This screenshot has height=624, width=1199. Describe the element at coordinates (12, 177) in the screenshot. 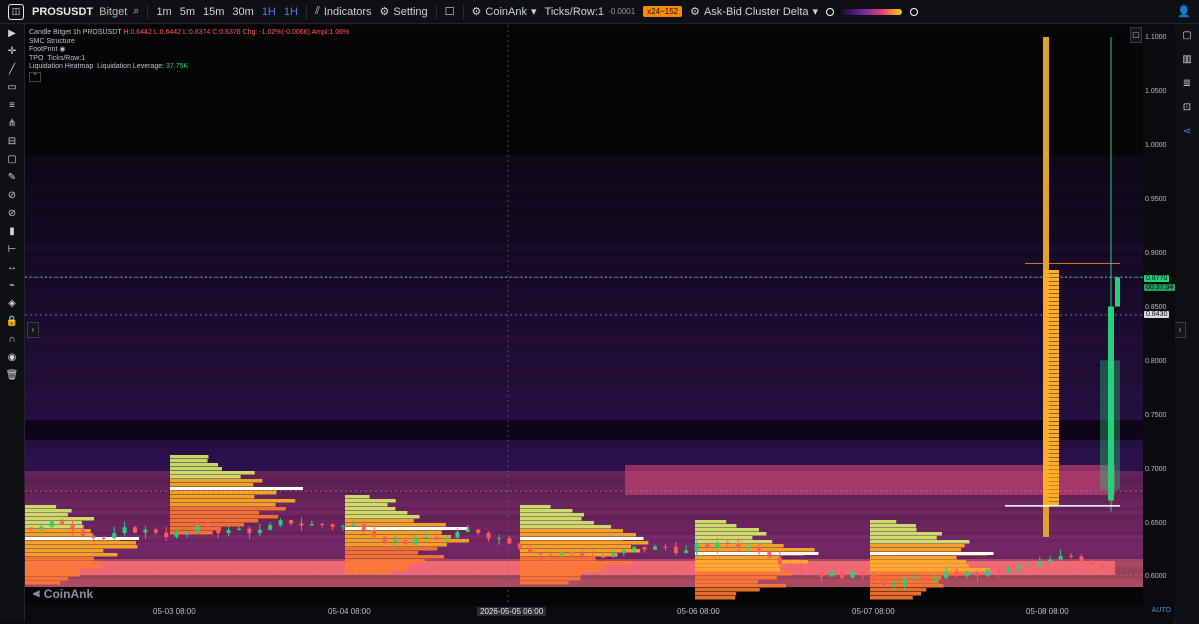

I see `pen-icon: ✎` at that location.